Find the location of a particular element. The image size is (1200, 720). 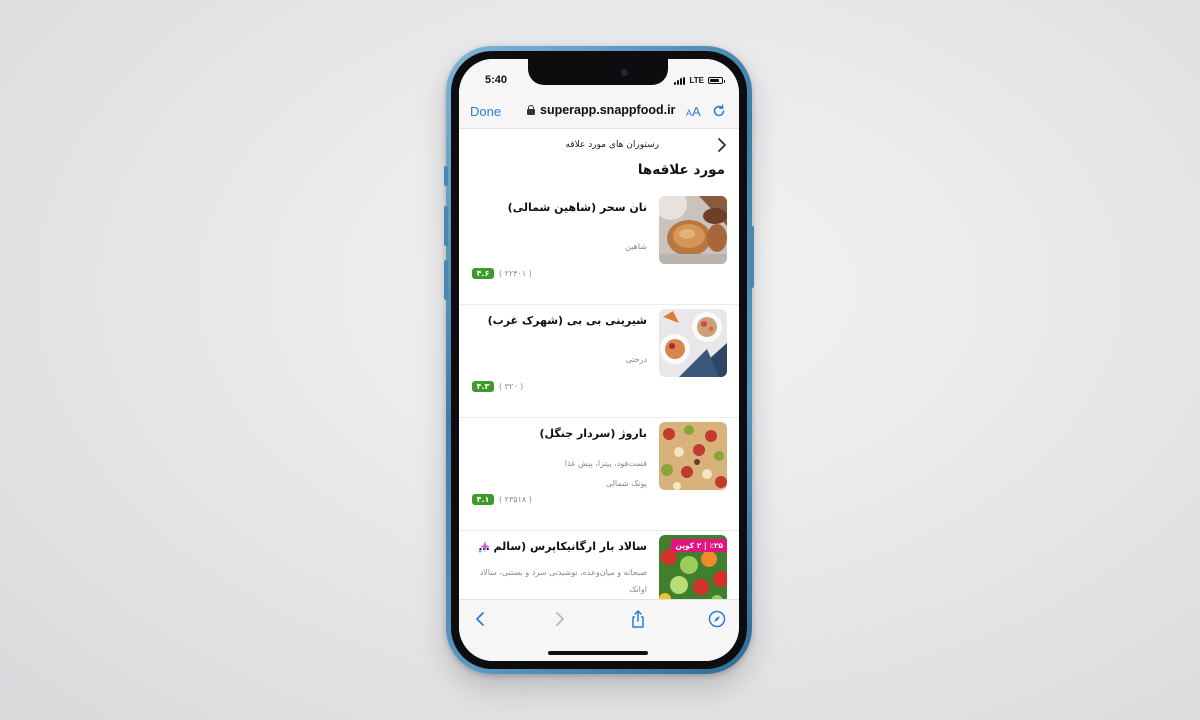

restaurant-area: شاهین is located at coordinates (636, 246).